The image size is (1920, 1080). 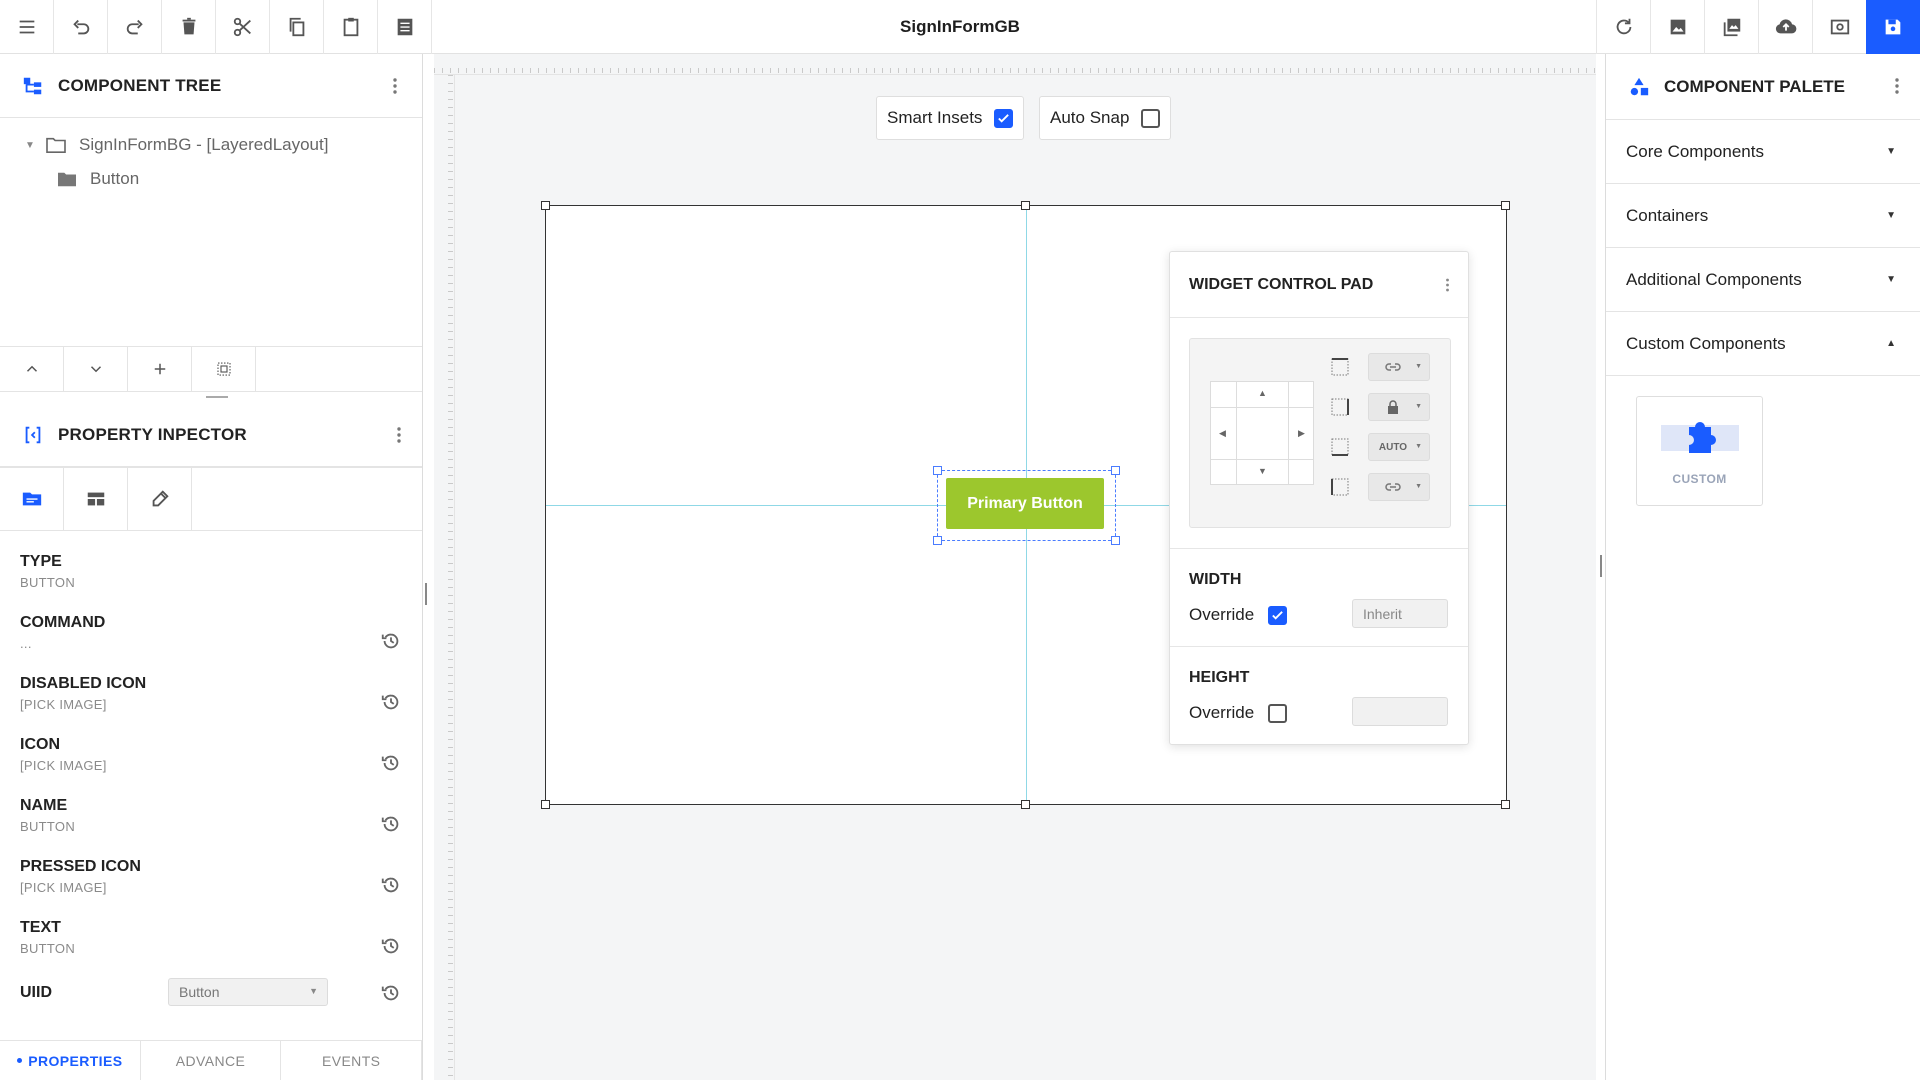 What do you see at coordinates (189, 27) in the screenshot?
I see `delete-icon` at bounding box center [189, 27].